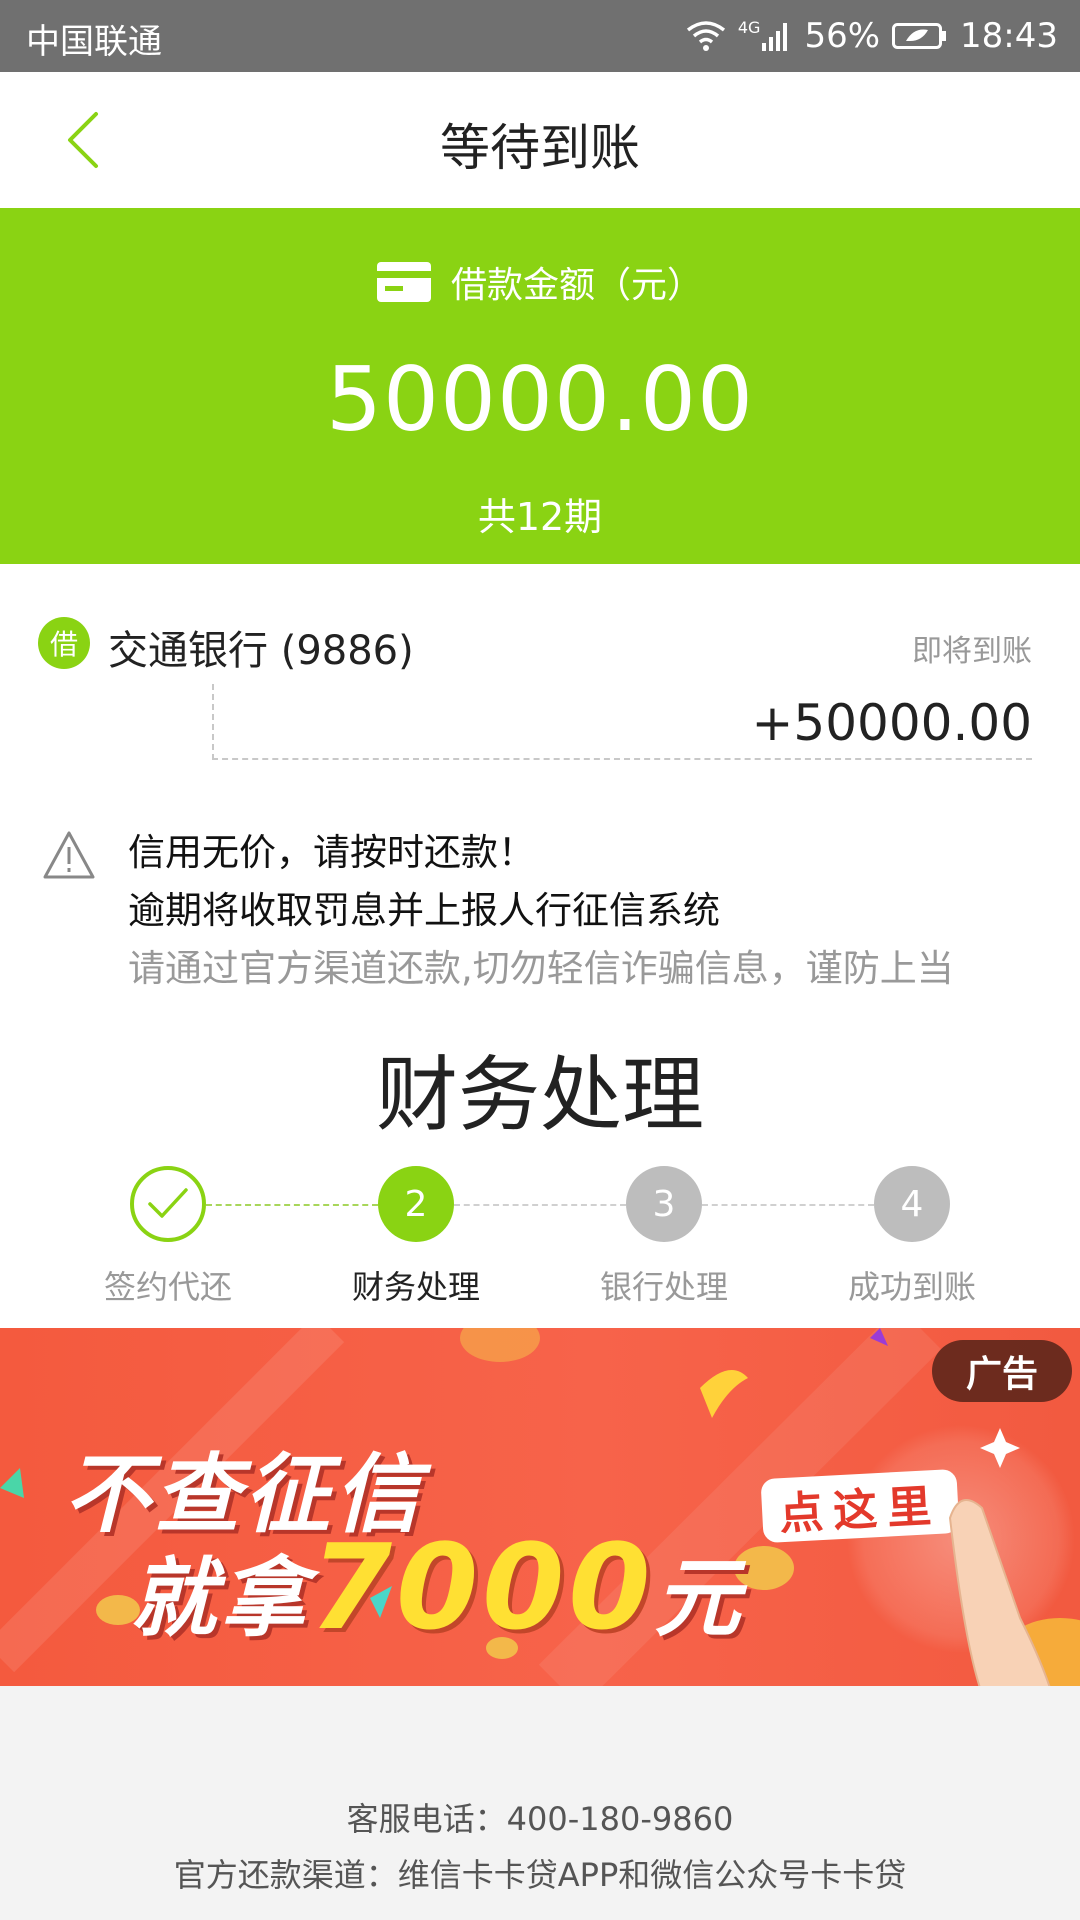 The width and height of the screenshot is (1080, 1920). I want to click on step-label: 成功到账, so click(911, 1287).